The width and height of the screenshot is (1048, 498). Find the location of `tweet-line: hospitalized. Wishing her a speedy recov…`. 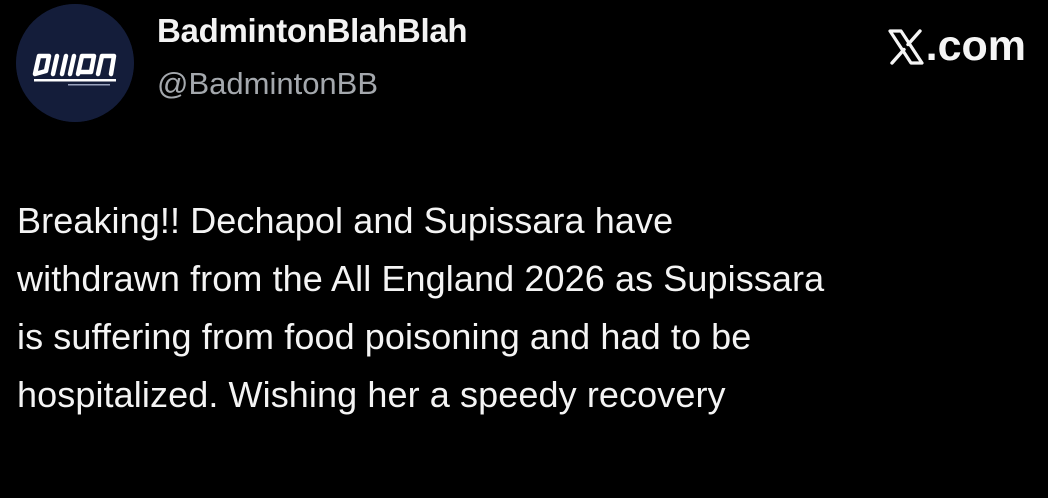

tweet-line: hospitalized. Wishing her a speedy recov… is located at coordinates (371, 394).